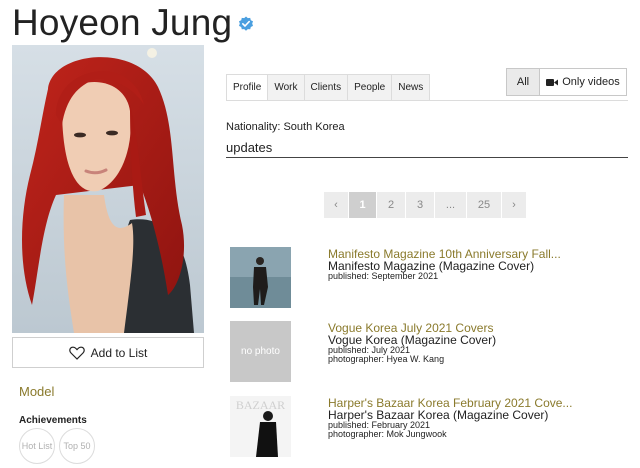 This screenshot has width=640, height=468. What do you see at coordinates (370, 87) in the screenshot?
I see `tab-people: People` at bounding box center [370, 87].